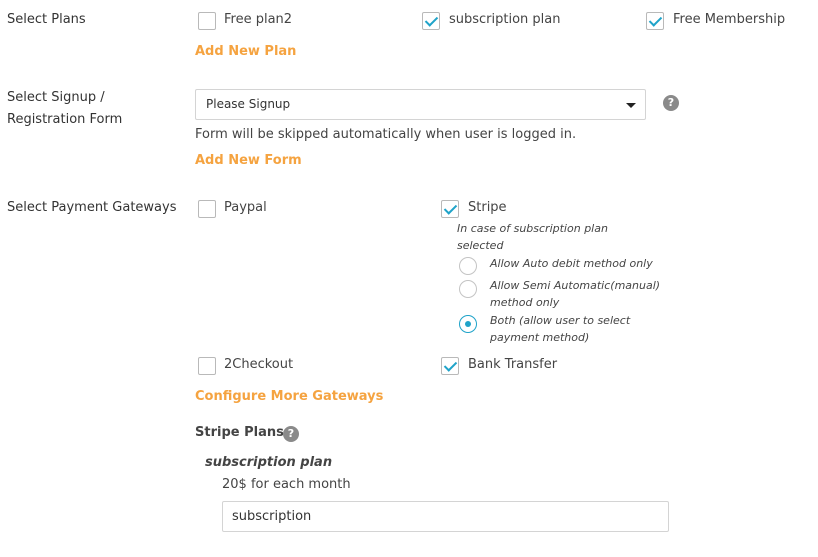 This screenshot has height=557, width=818. Describe the element at coordinates (258, 19) in the screenshot. I see `plan-label-free-plan2: Free plan2` at that location.